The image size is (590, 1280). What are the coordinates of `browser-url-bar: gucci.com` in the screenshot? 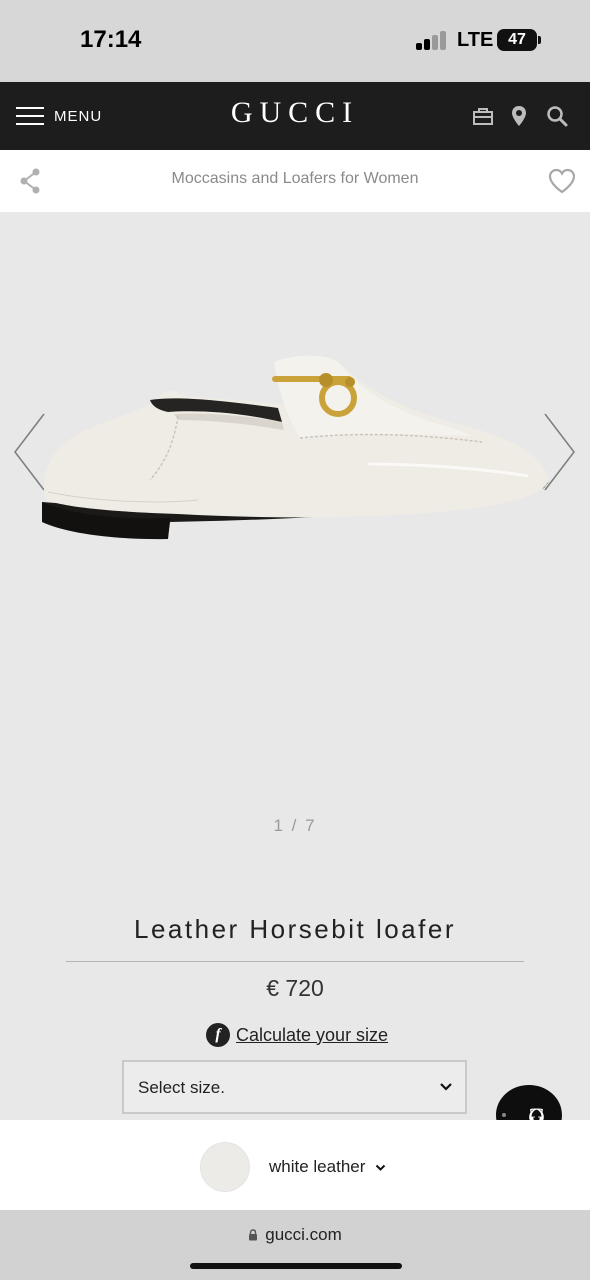 It's located at (295, 1245).